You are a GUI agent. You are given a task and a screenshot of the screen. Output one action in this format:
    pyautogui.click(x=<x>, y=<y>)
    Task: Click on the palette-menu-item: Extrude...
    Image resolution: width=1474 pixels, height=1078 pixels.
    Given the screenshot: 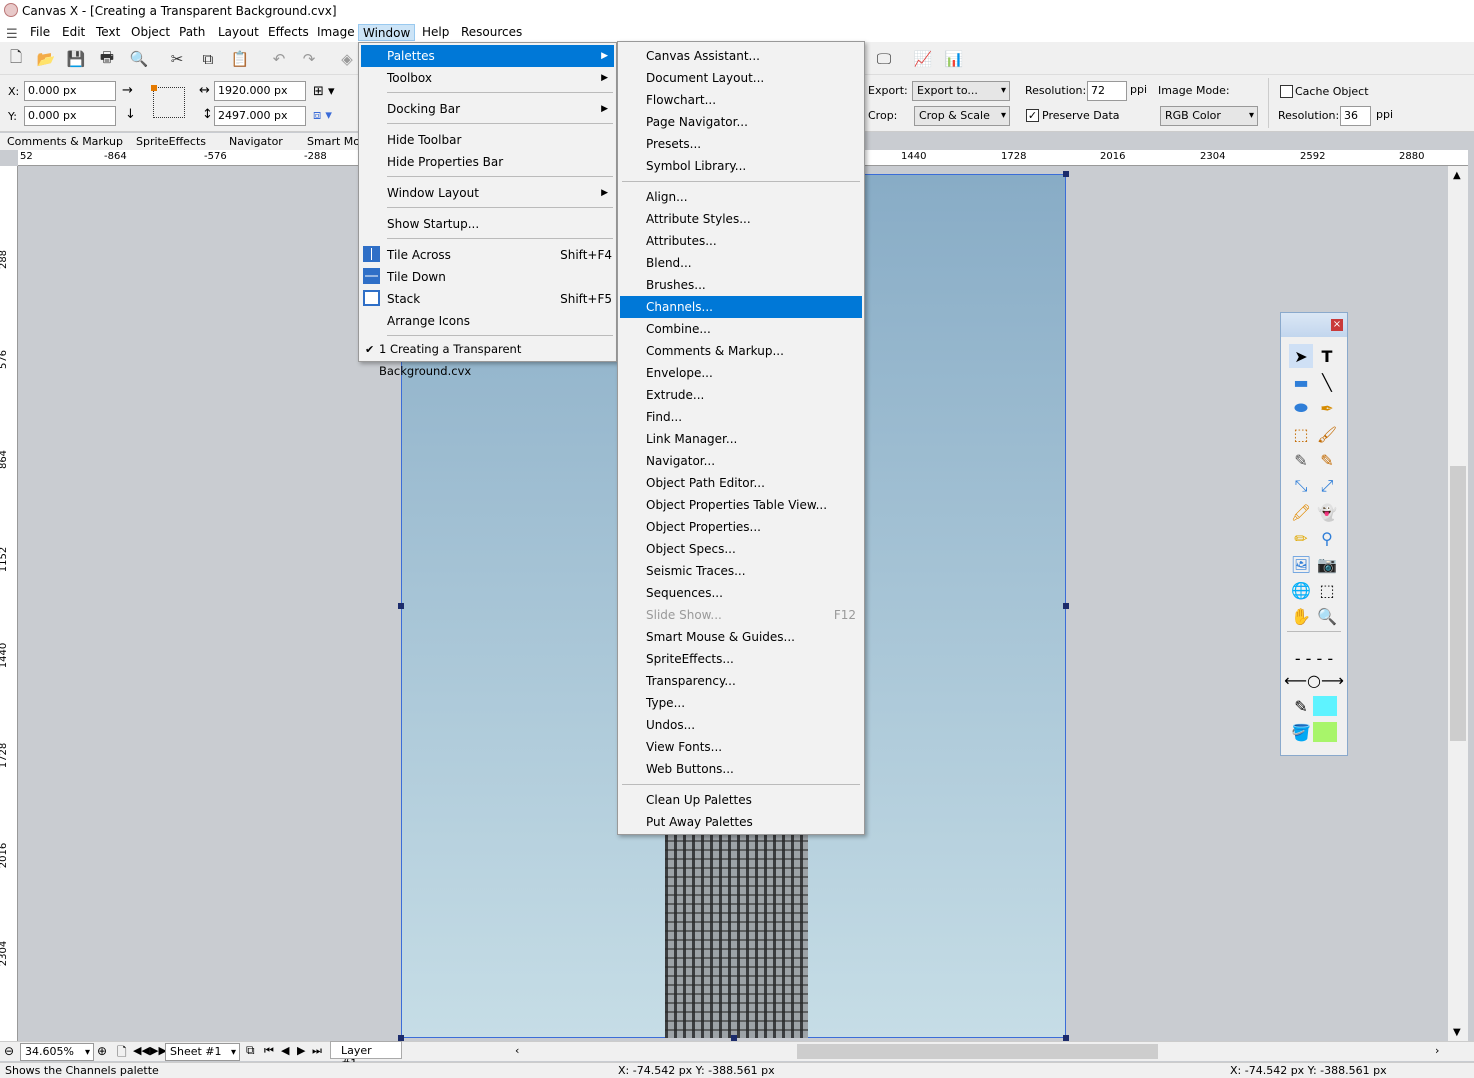 What is the action you would take?
    pyautogui.click(x=741, y=395)
    